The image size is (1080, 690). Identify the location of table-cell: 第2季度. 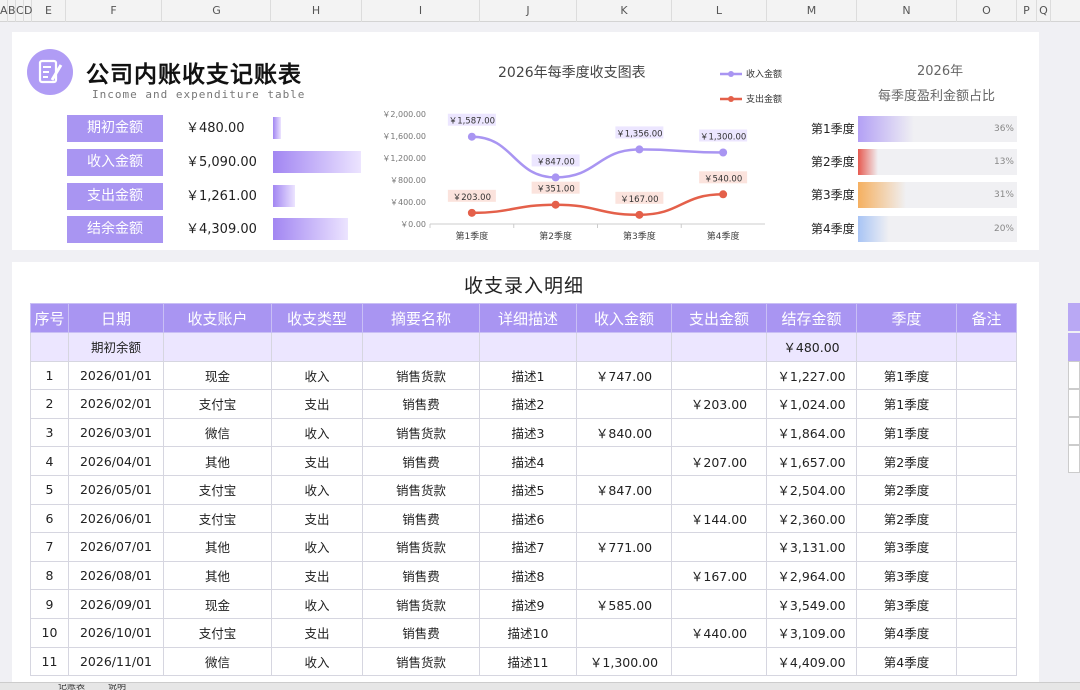
(906, 461).